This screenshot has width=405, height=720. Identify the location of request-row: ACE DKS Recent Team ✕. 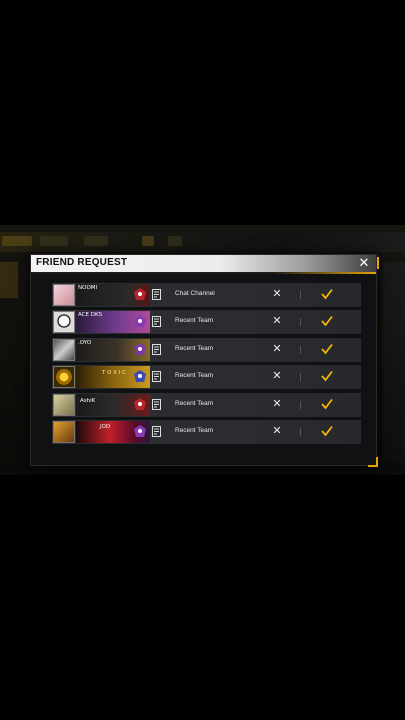
(206, 322).